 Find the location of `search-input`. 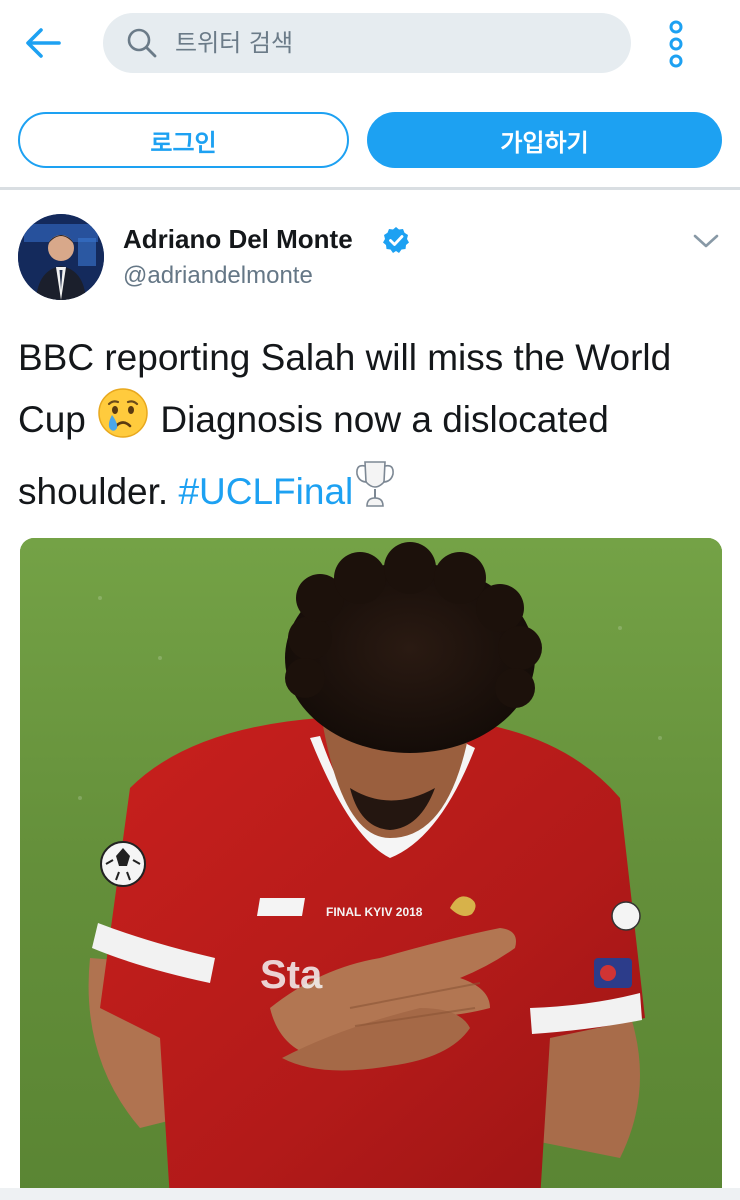

search-input is located at coordinates (385, 43).